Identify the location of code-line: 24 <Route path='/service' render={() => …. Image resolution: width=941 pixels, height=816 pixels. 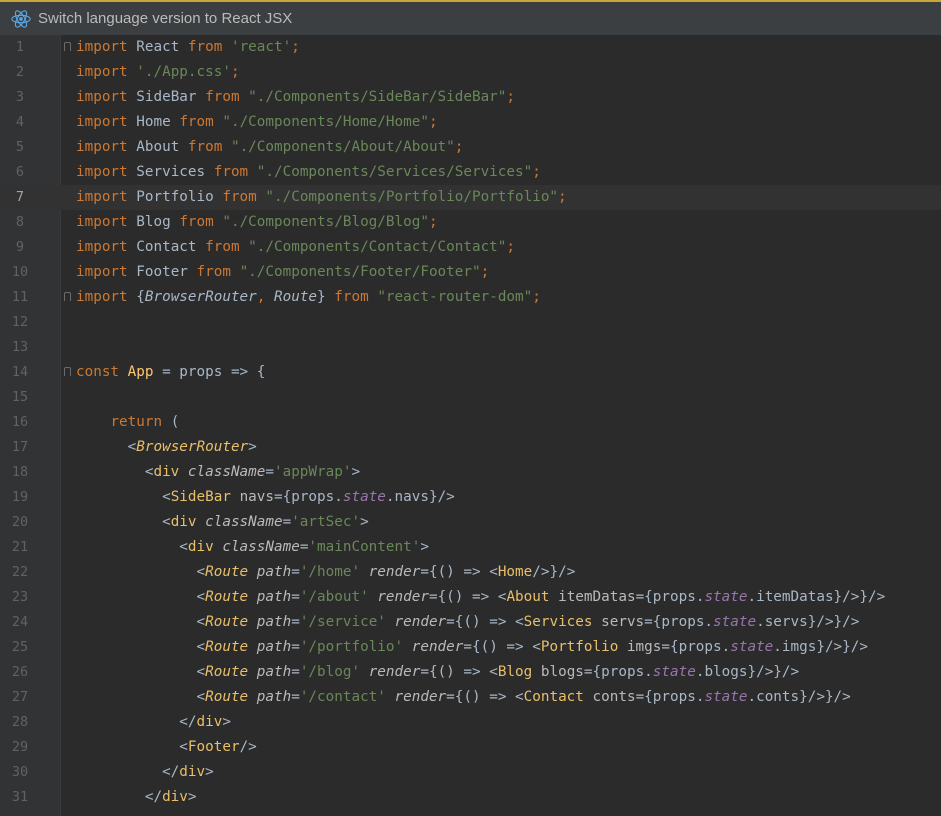
(470, 622).